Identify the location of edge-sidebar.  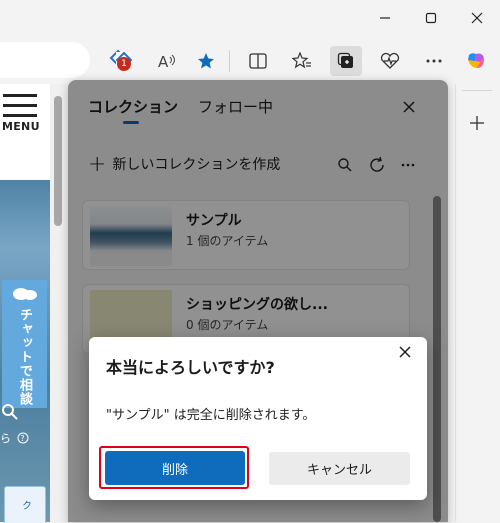
(477, 303).